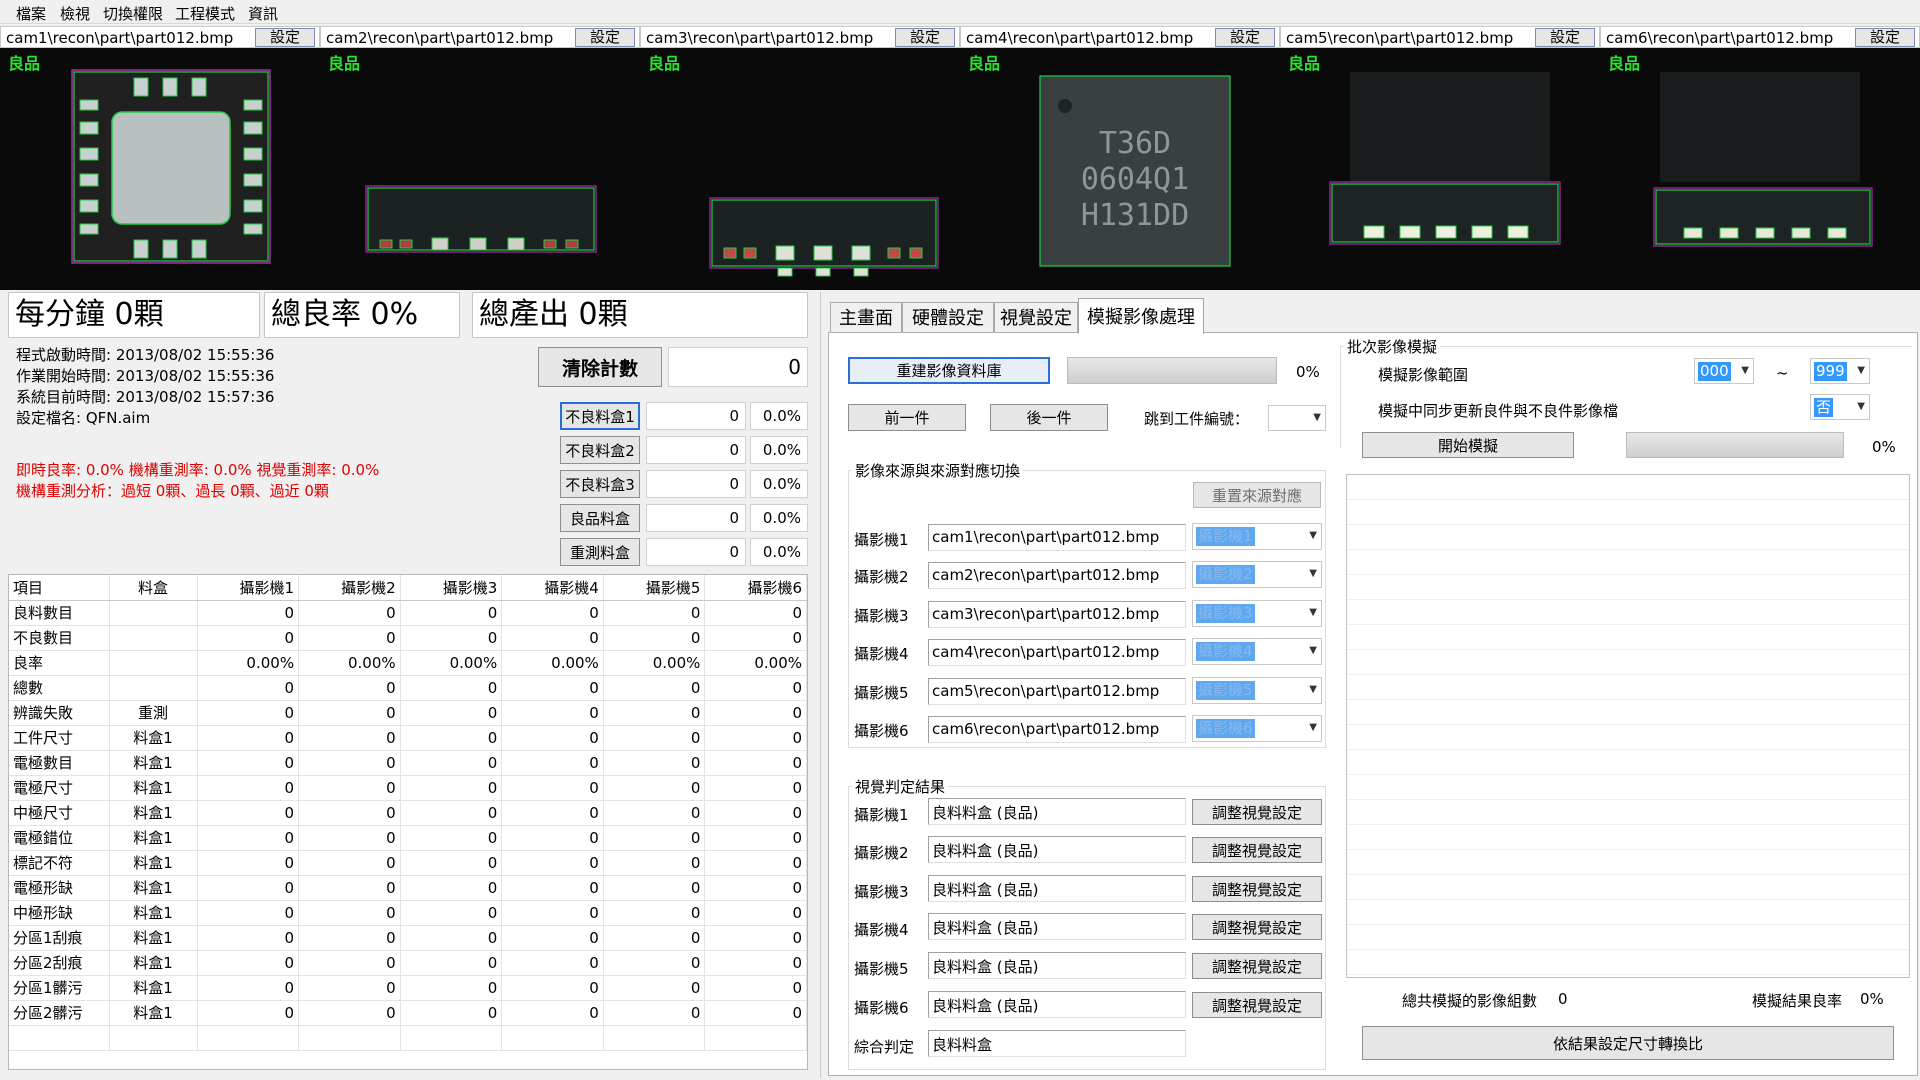 This screenshot has width=1920, height=1080. What do you see at coordinates (1423, 375) in the screenshot?
I see `simulation-range-label: 模擬影像範圍` at bounding box center [1423, 375].